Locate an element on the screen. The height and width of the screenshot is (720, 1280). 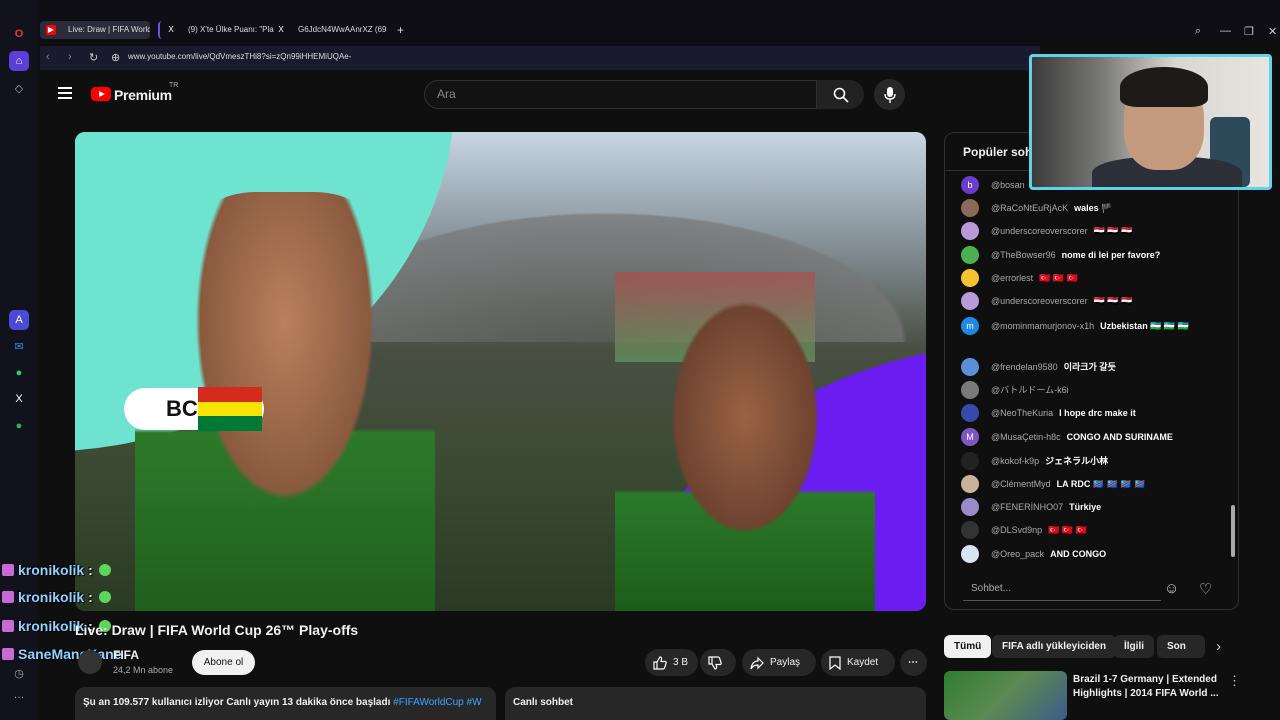
search-tabs-icon: ⌕ is located at coordinates (1198, 31).